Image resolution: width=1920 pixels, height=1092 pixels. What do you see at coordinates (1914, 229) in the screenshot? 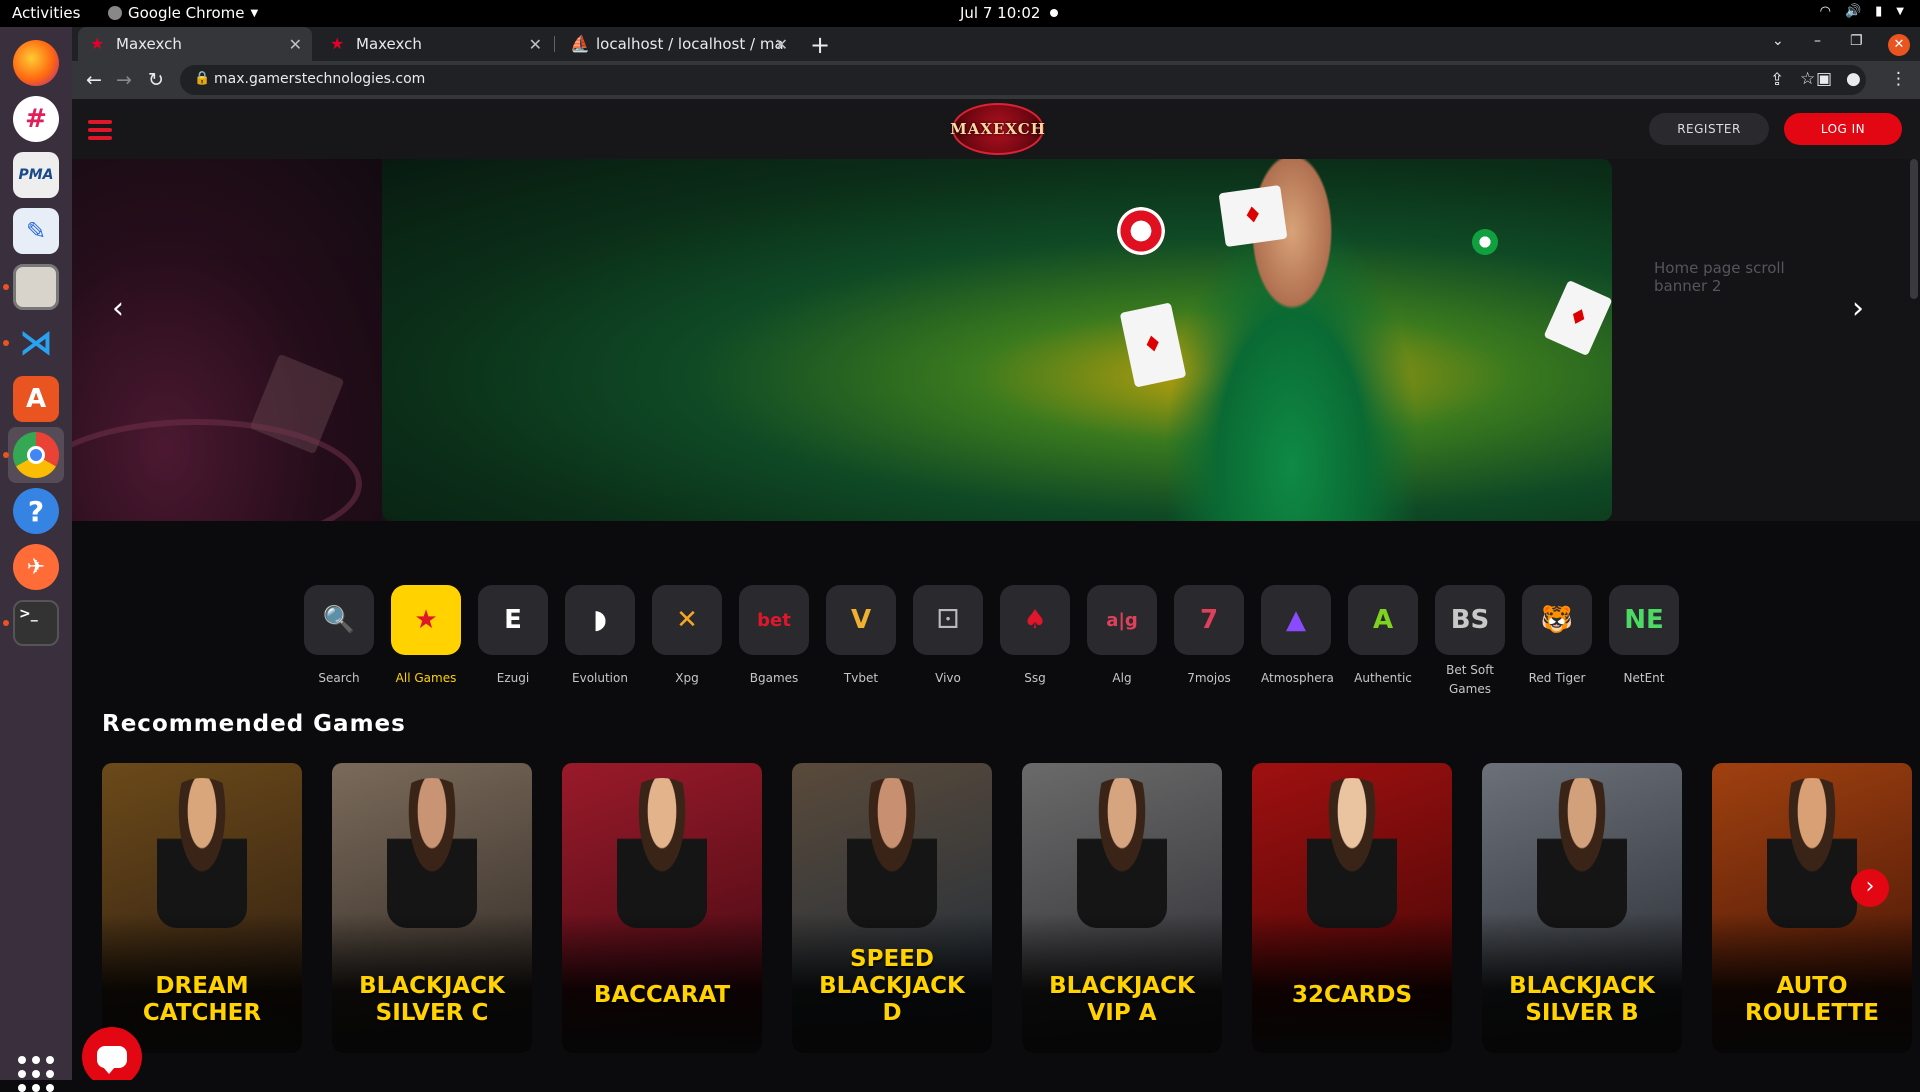
I see `page-scrollbar` at bounding box center [1914, 229].